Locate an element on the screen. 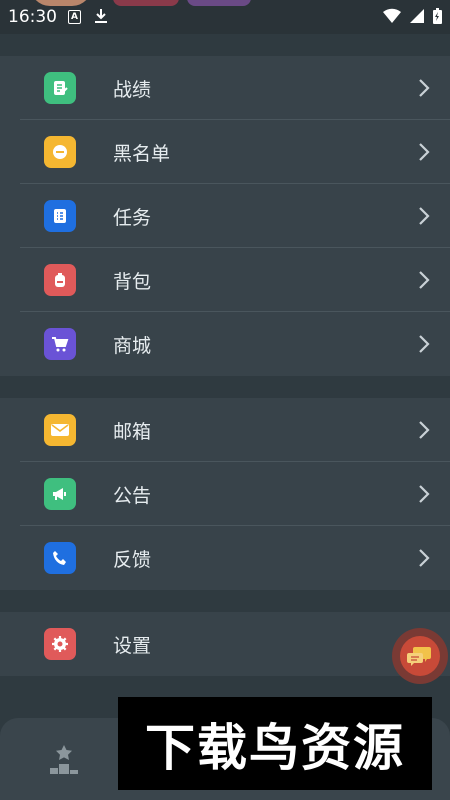 This screenshot has height=800, width=450. menu-item-label: 反馈 is located at coordinates (132, 560).